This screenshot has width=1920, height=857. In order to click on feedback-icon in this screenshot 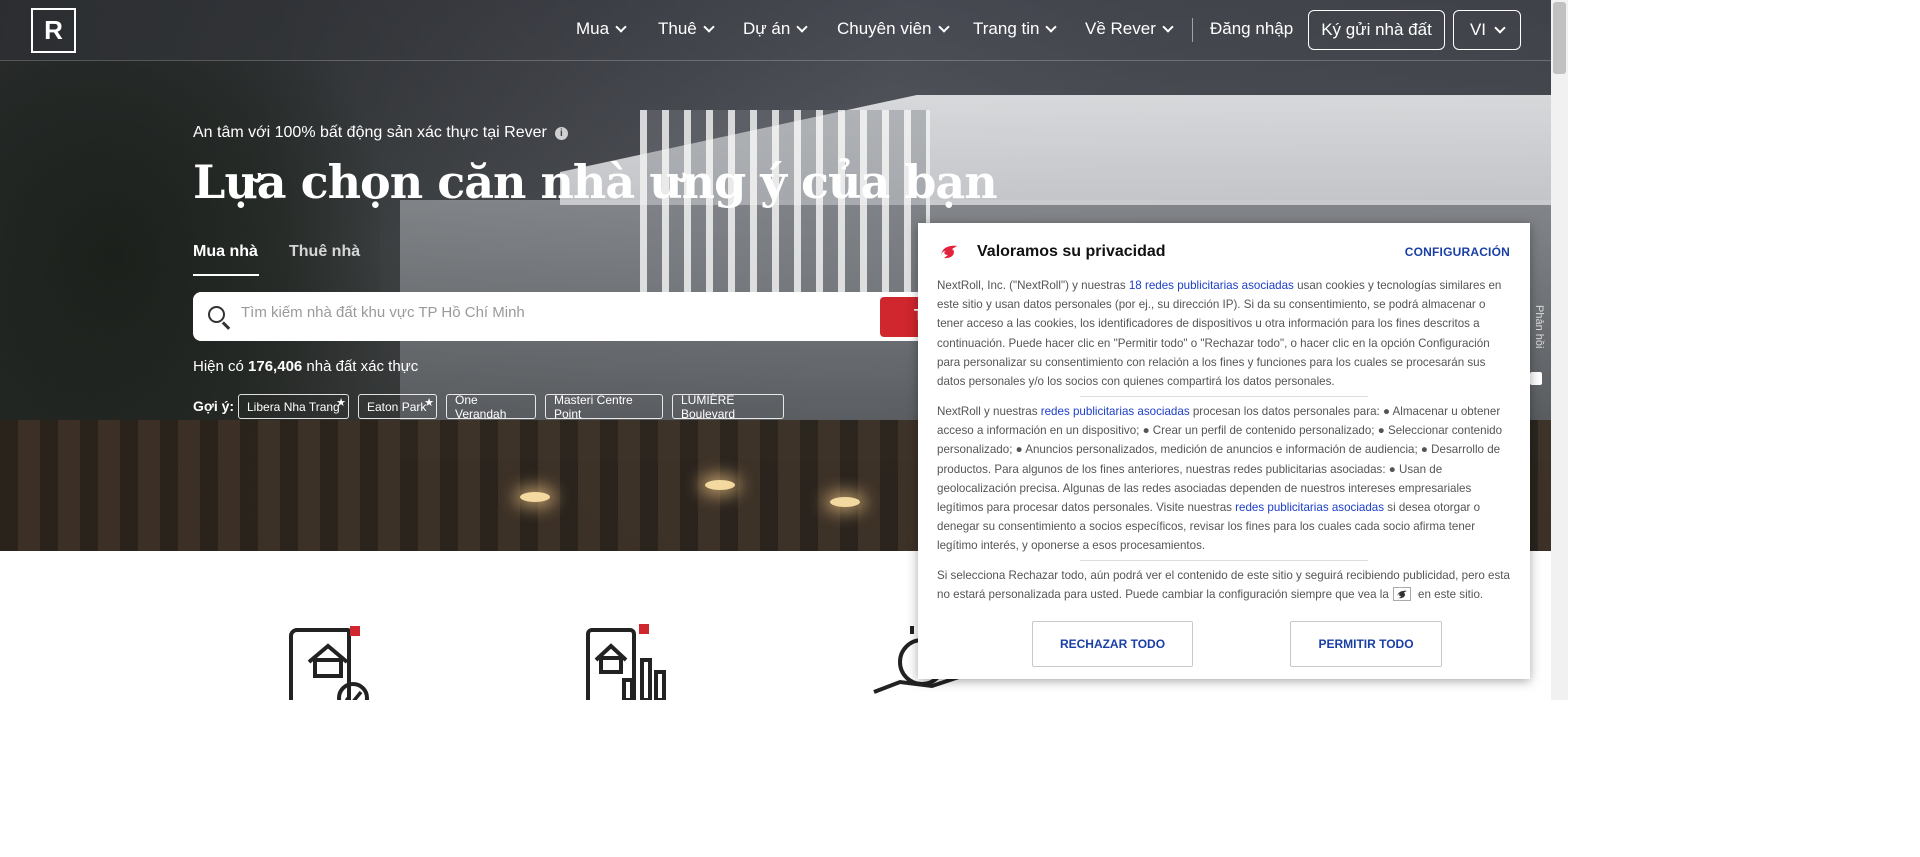, I will do `click(1536, 378)`.